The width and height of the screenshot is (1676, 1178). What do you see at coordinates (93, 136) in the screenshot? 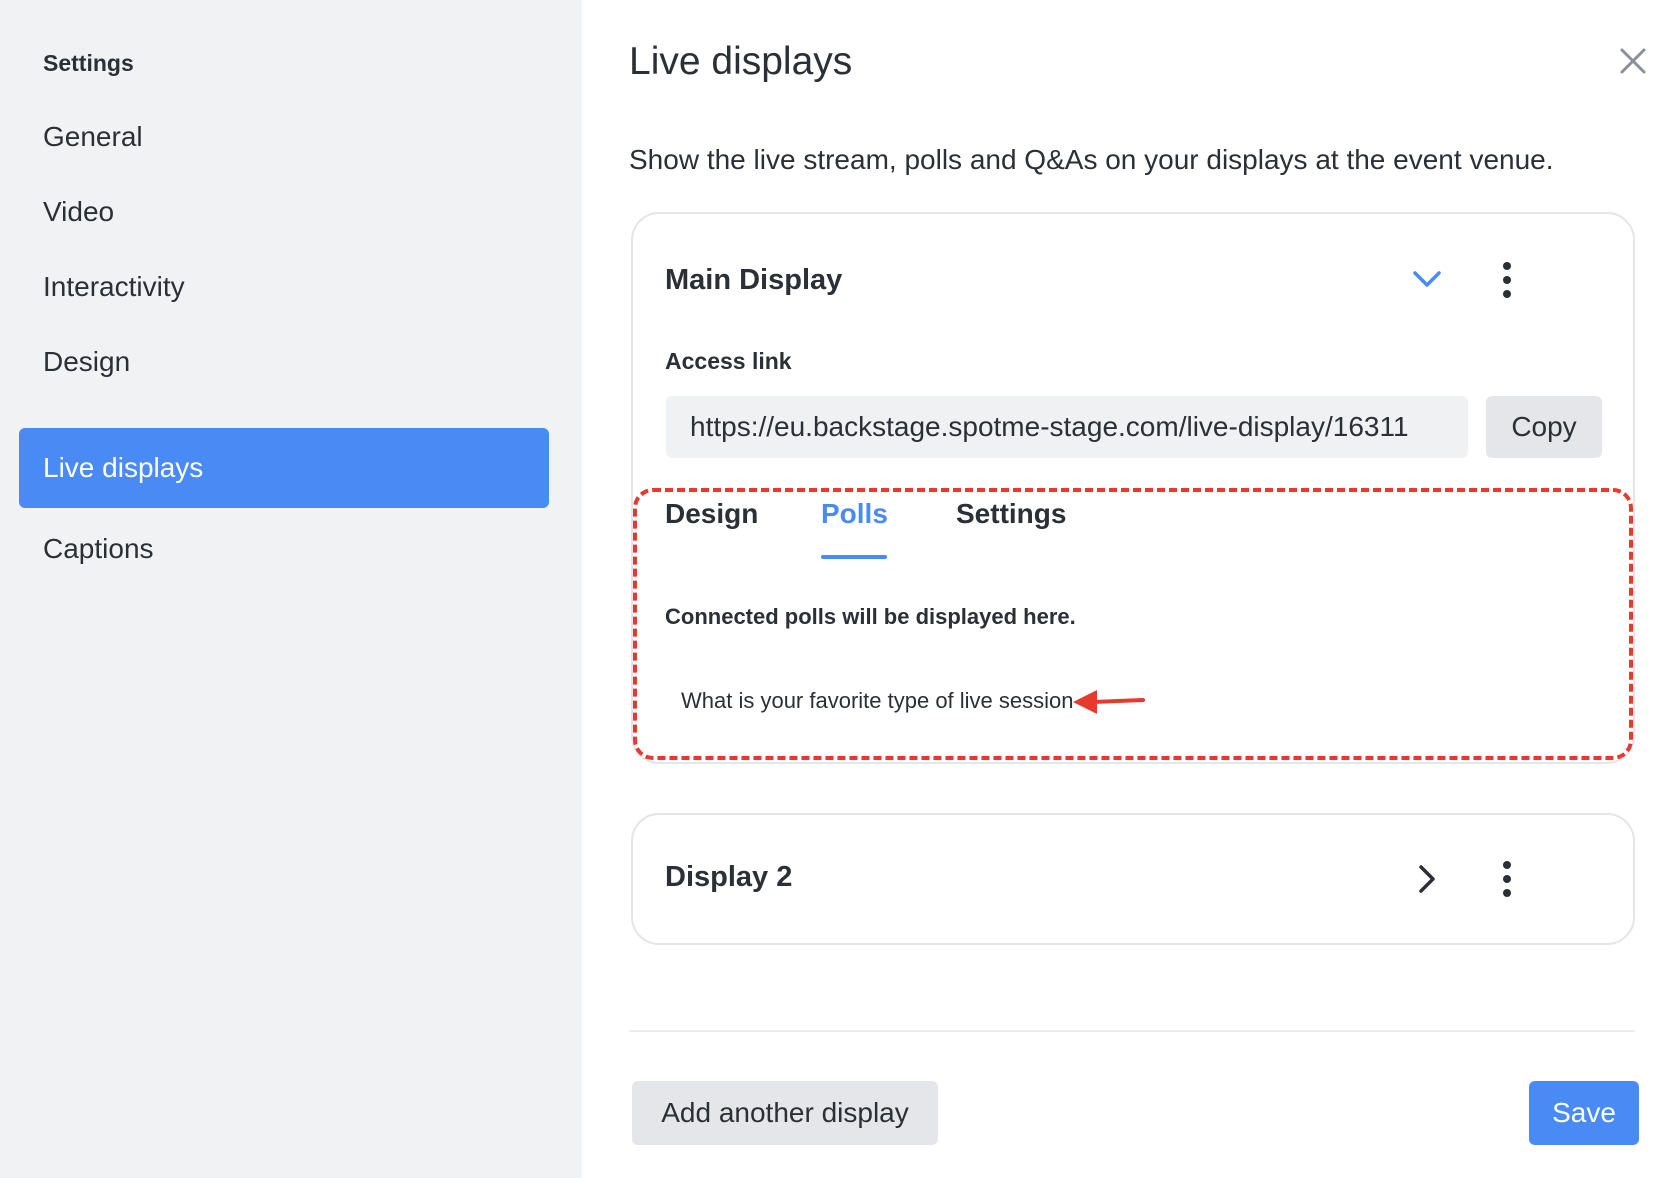
I see `sidebar-item-label: General` at bounding box center [93, 136].